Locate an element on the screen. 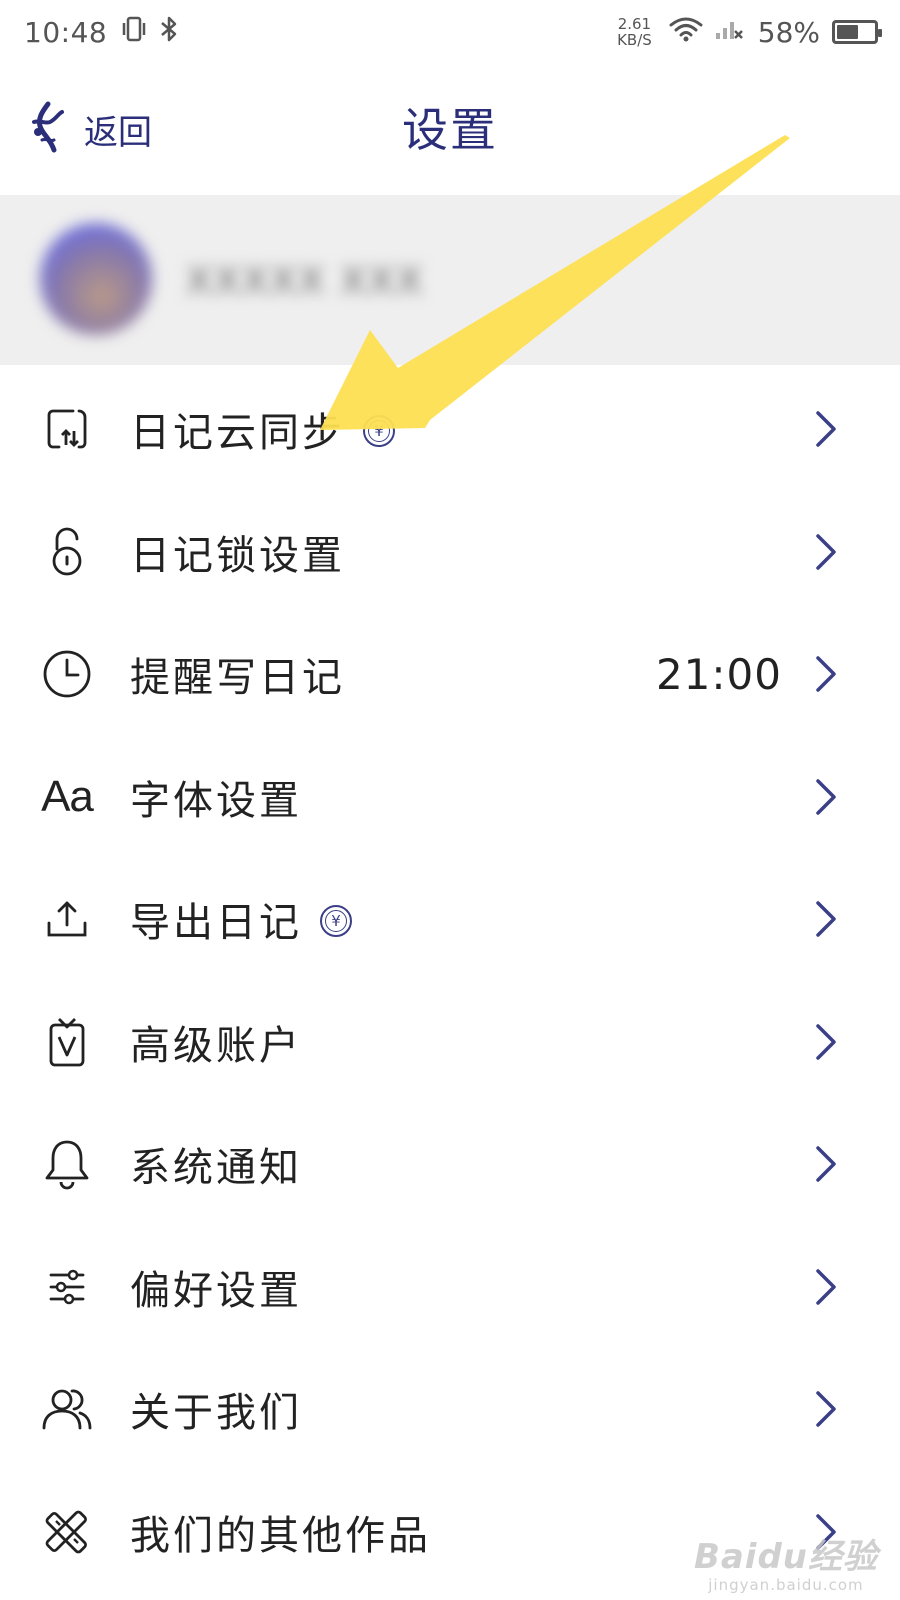  reminder-time-value: 21:00 is located at coordinates (718, 674).